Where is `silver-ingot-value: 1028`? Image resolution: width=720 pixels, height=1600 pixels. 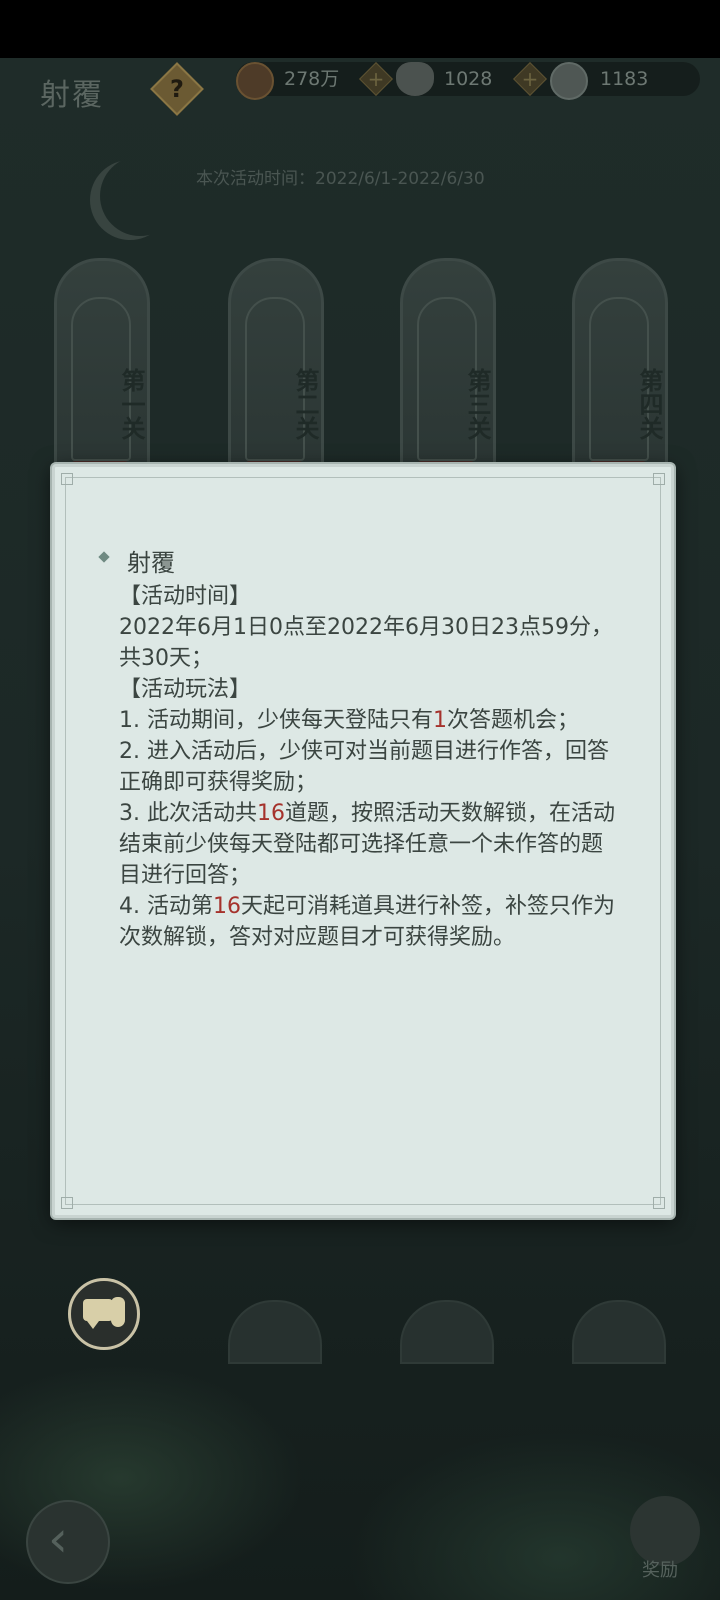 silver-ingot-value: 1028 is located at coordinates (468, 79).